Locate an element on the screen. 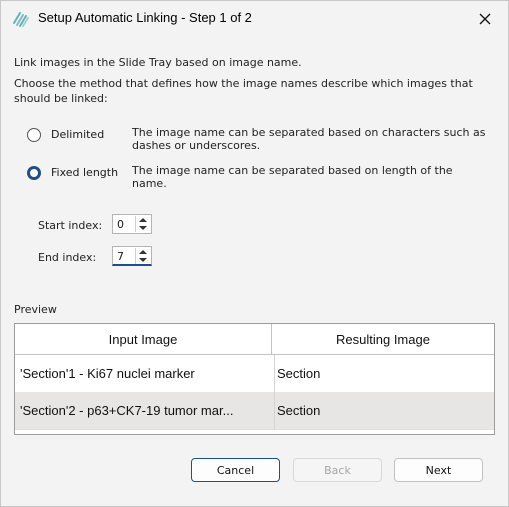  table-row: 'Section'1 - Ki67 nuclei marker Section is located at coordinates (254, 374).